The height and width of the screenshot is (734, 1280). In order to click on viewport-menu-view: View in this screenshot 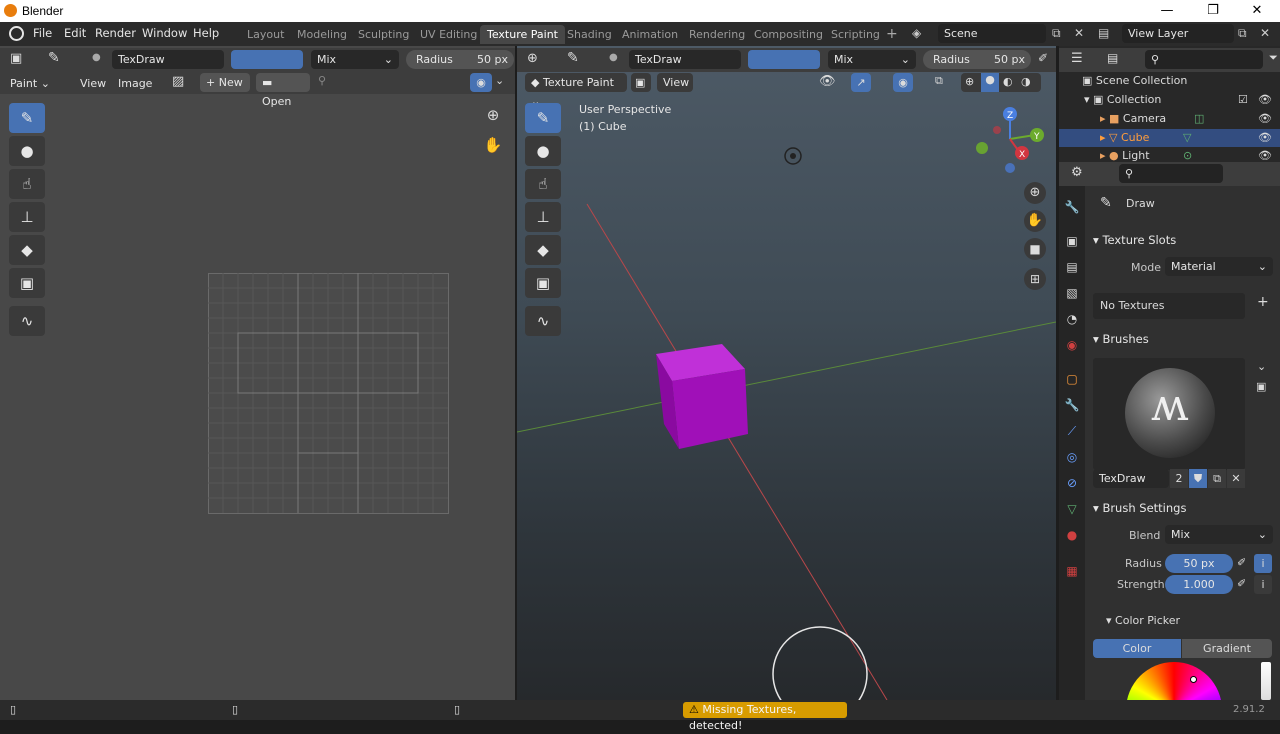, I will do `click(675, 82)`.